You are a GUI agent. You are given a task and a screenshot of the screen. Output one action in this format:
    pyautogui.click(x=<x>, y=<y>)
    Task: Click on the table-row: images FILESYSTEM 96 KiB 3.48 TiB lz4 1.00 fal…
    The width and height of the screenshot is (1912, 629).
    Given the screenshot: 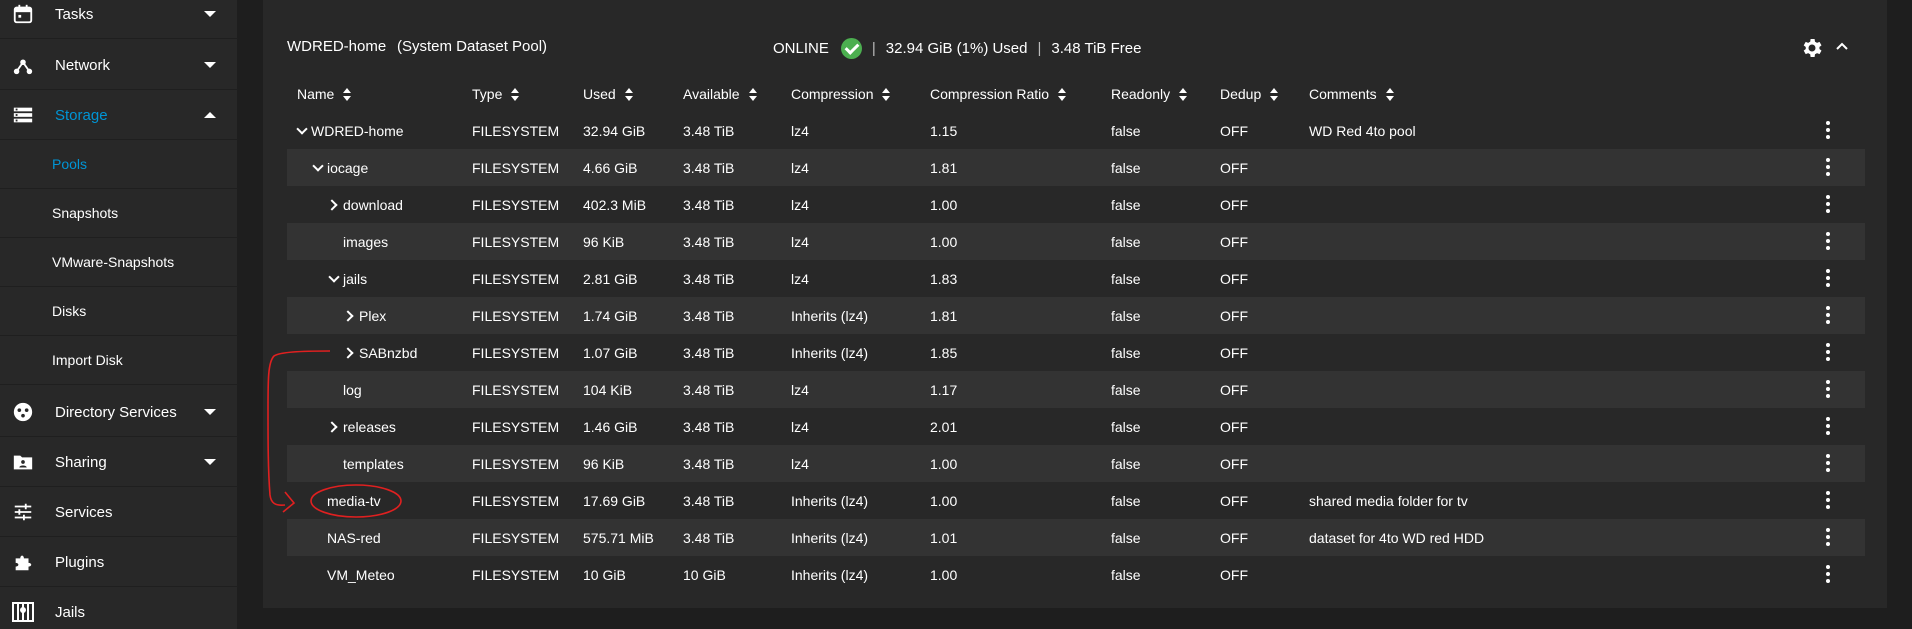 What is the action you would take?
    pyautogui.click(x=1076, y=241)
    